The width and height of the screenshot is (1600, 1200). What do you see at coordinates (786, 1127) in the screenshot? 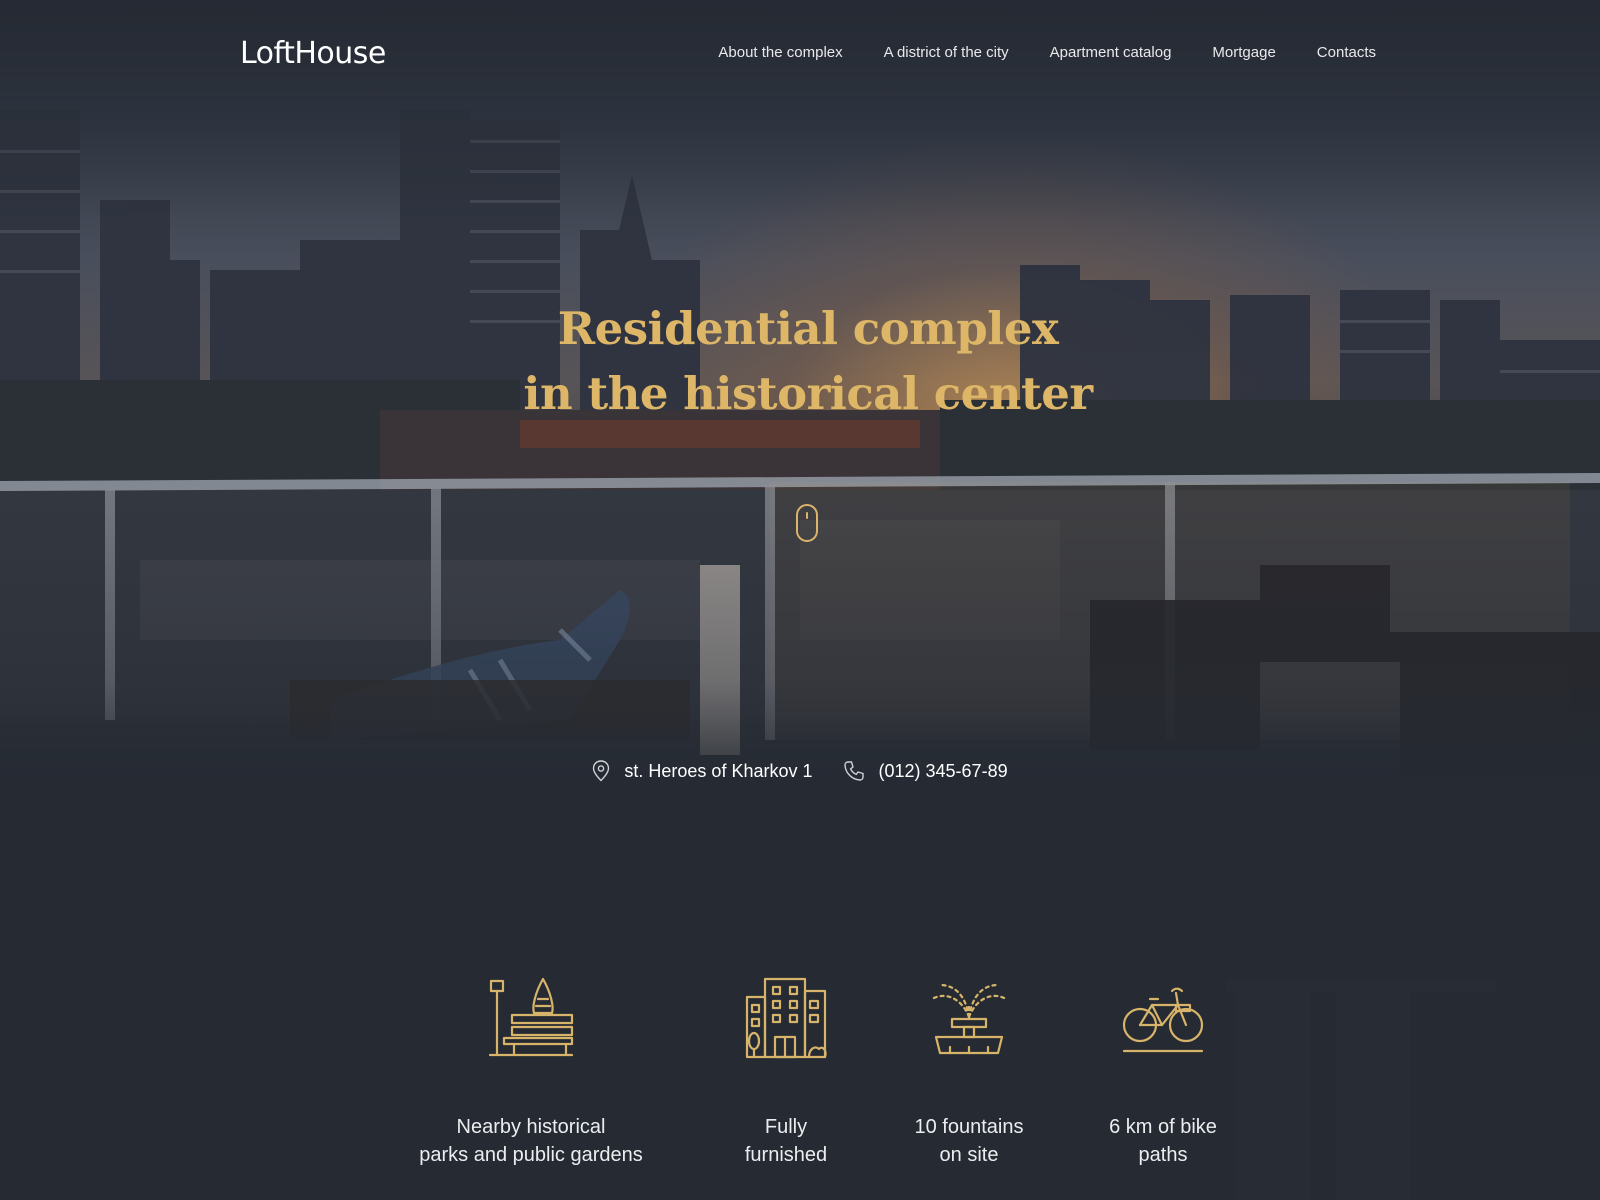
I see `feature-label-line-1: Fully` at bounding box center [786, 1127].